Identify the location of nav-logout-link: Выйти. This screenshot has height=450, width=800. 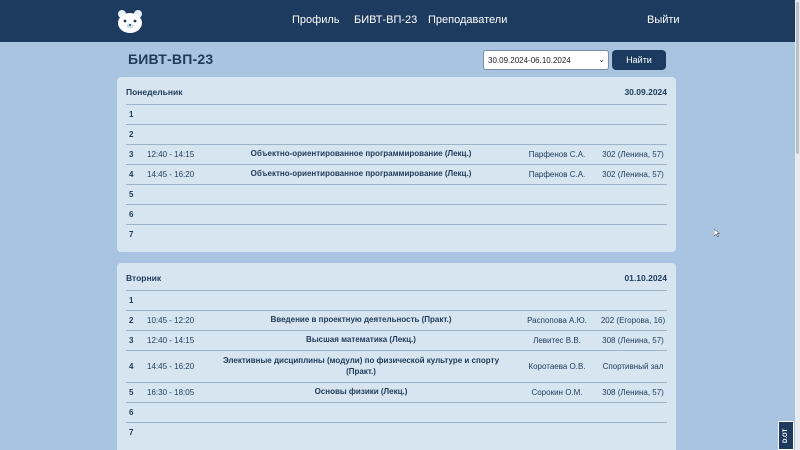
(663, 20).